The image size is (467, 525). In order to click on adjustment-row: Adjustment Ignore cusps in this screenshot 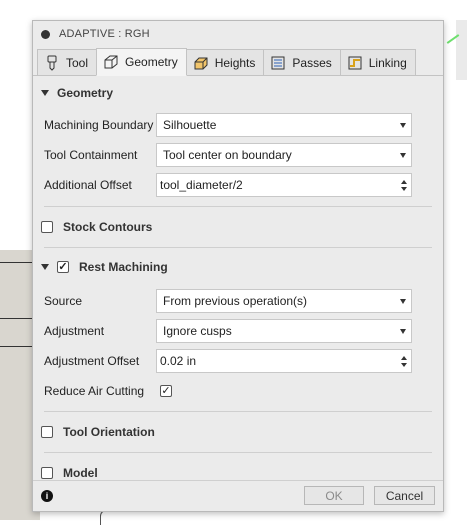, I will do `click(238, 331)`.